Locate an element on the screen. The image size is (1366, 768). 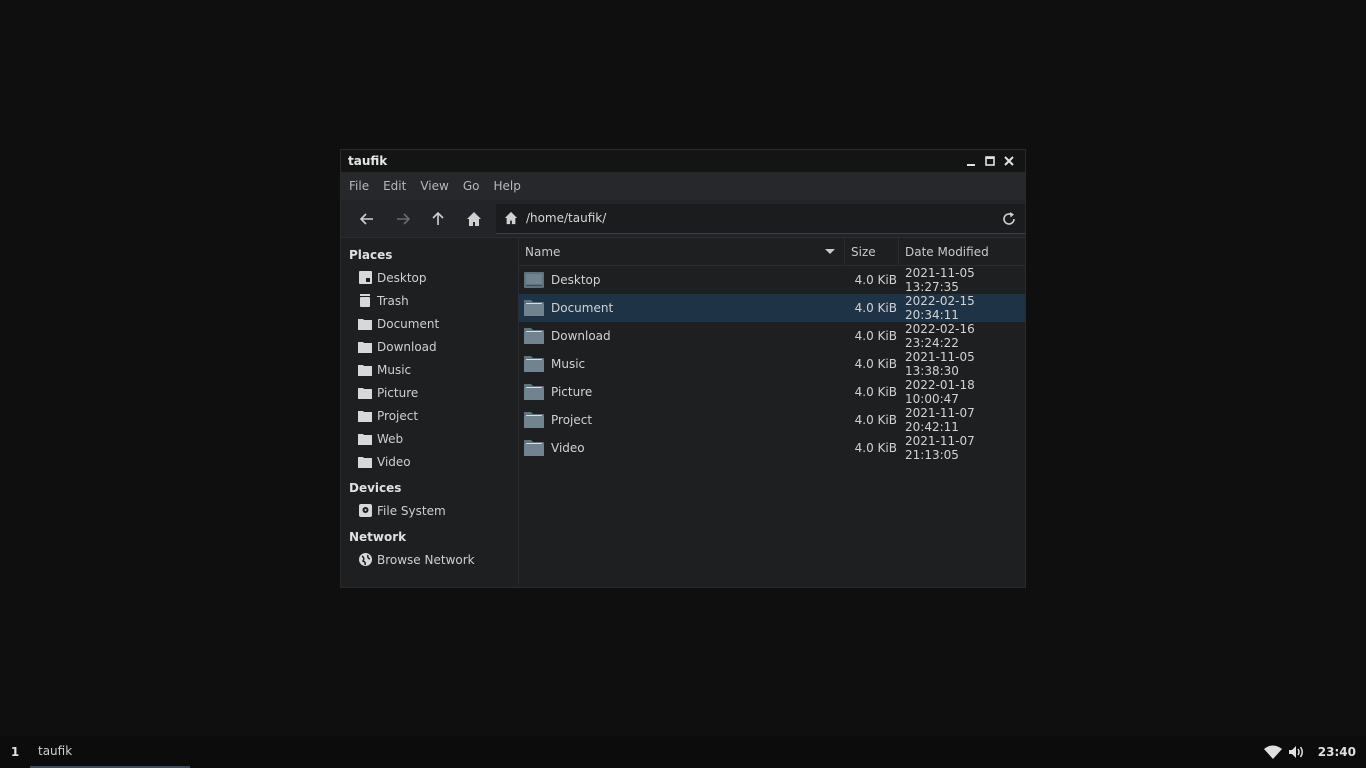
sidebar-item-download: Download is located at coordinates (429, 346).